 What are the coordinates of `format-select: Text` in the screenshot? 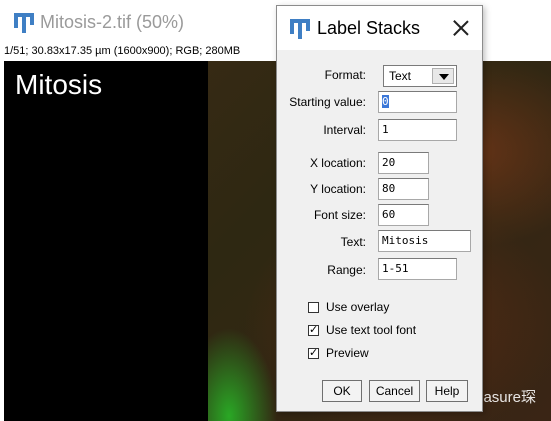 It's located at (420, 76).